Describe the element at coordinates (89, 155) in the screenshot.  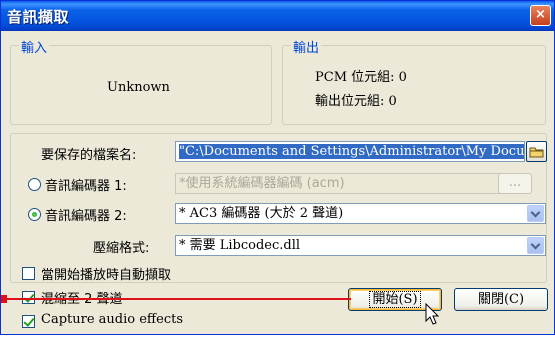
I see `filename-label: 要保存的檔案名:` at that location.